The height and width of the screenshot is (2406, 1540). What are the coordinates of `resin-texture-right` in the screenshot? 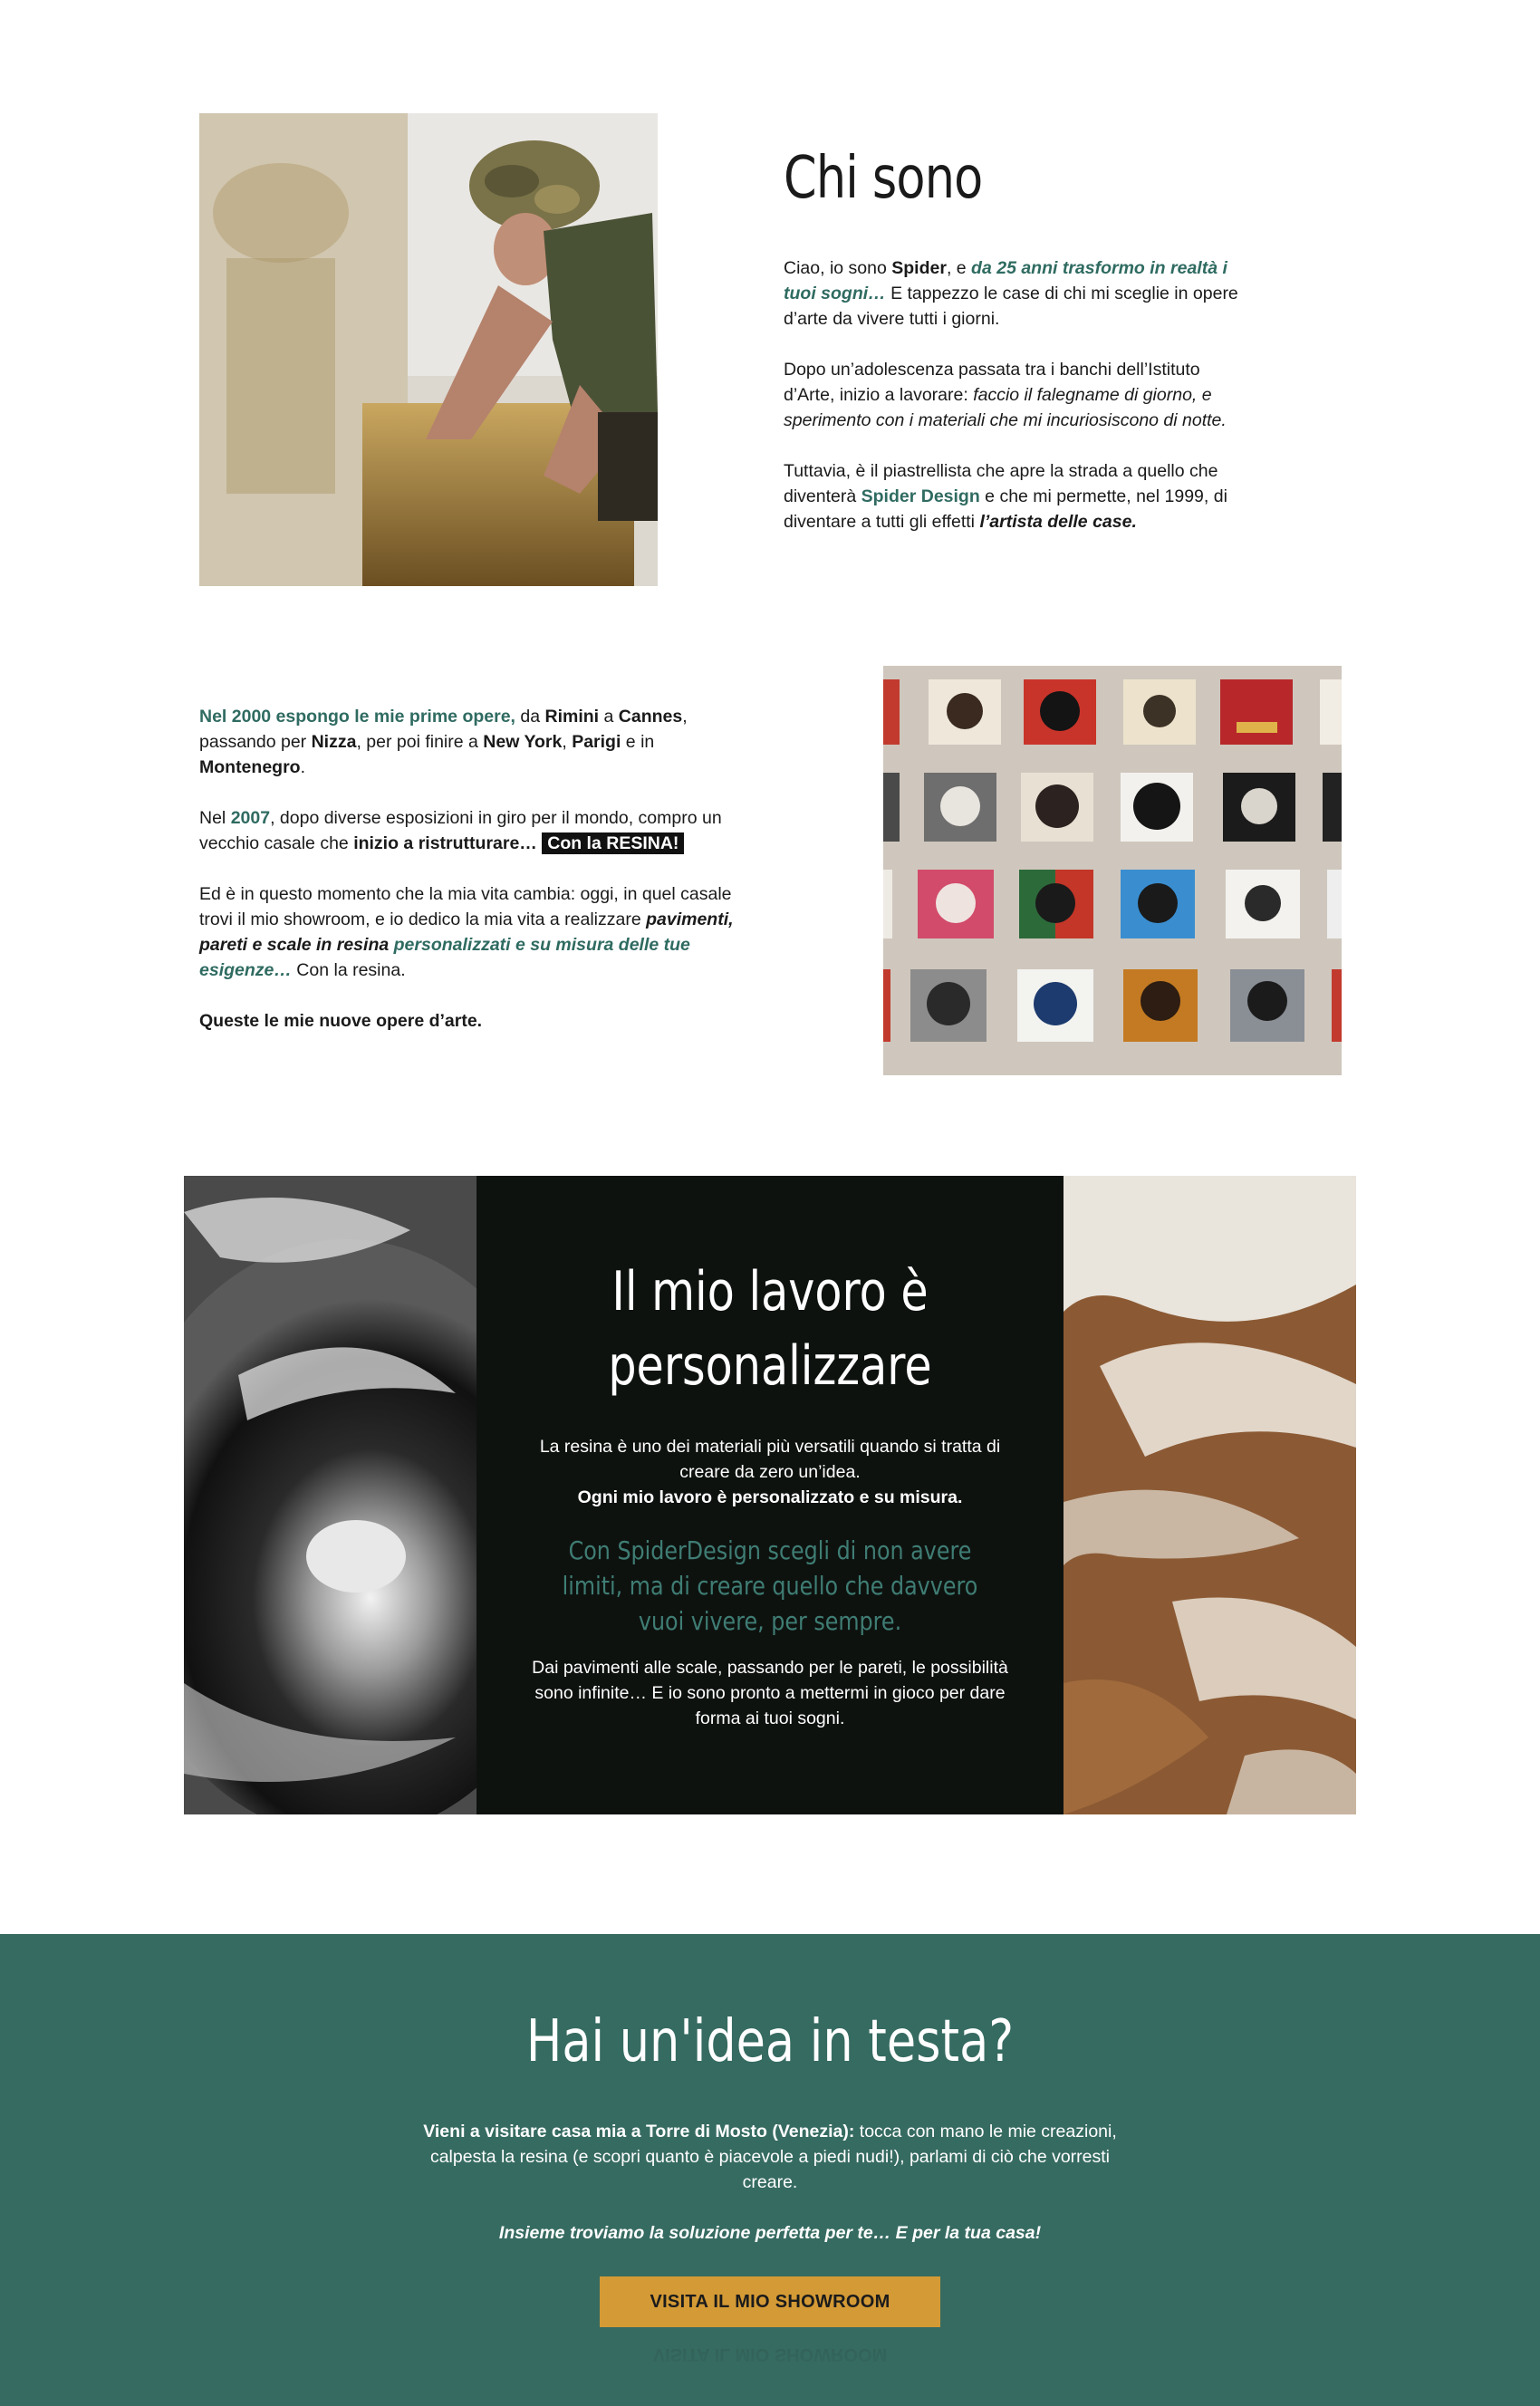 It's located at (1210, 1495).